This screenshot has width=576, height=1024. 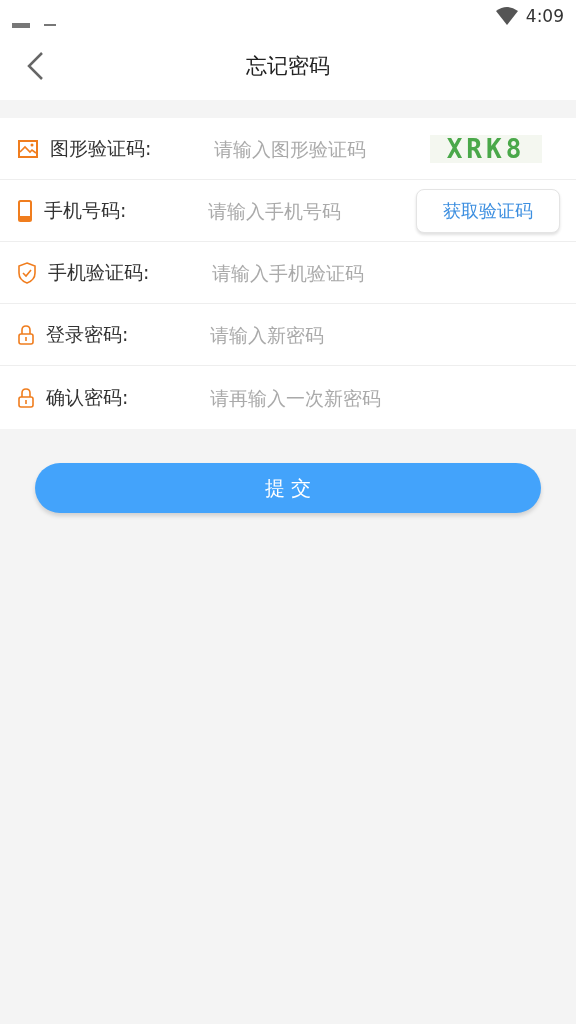 What do you see at coordinates (386, 272) in the screenshot?
I see `input-field: 请输入手机验证码` at bounding box center [386, 272].